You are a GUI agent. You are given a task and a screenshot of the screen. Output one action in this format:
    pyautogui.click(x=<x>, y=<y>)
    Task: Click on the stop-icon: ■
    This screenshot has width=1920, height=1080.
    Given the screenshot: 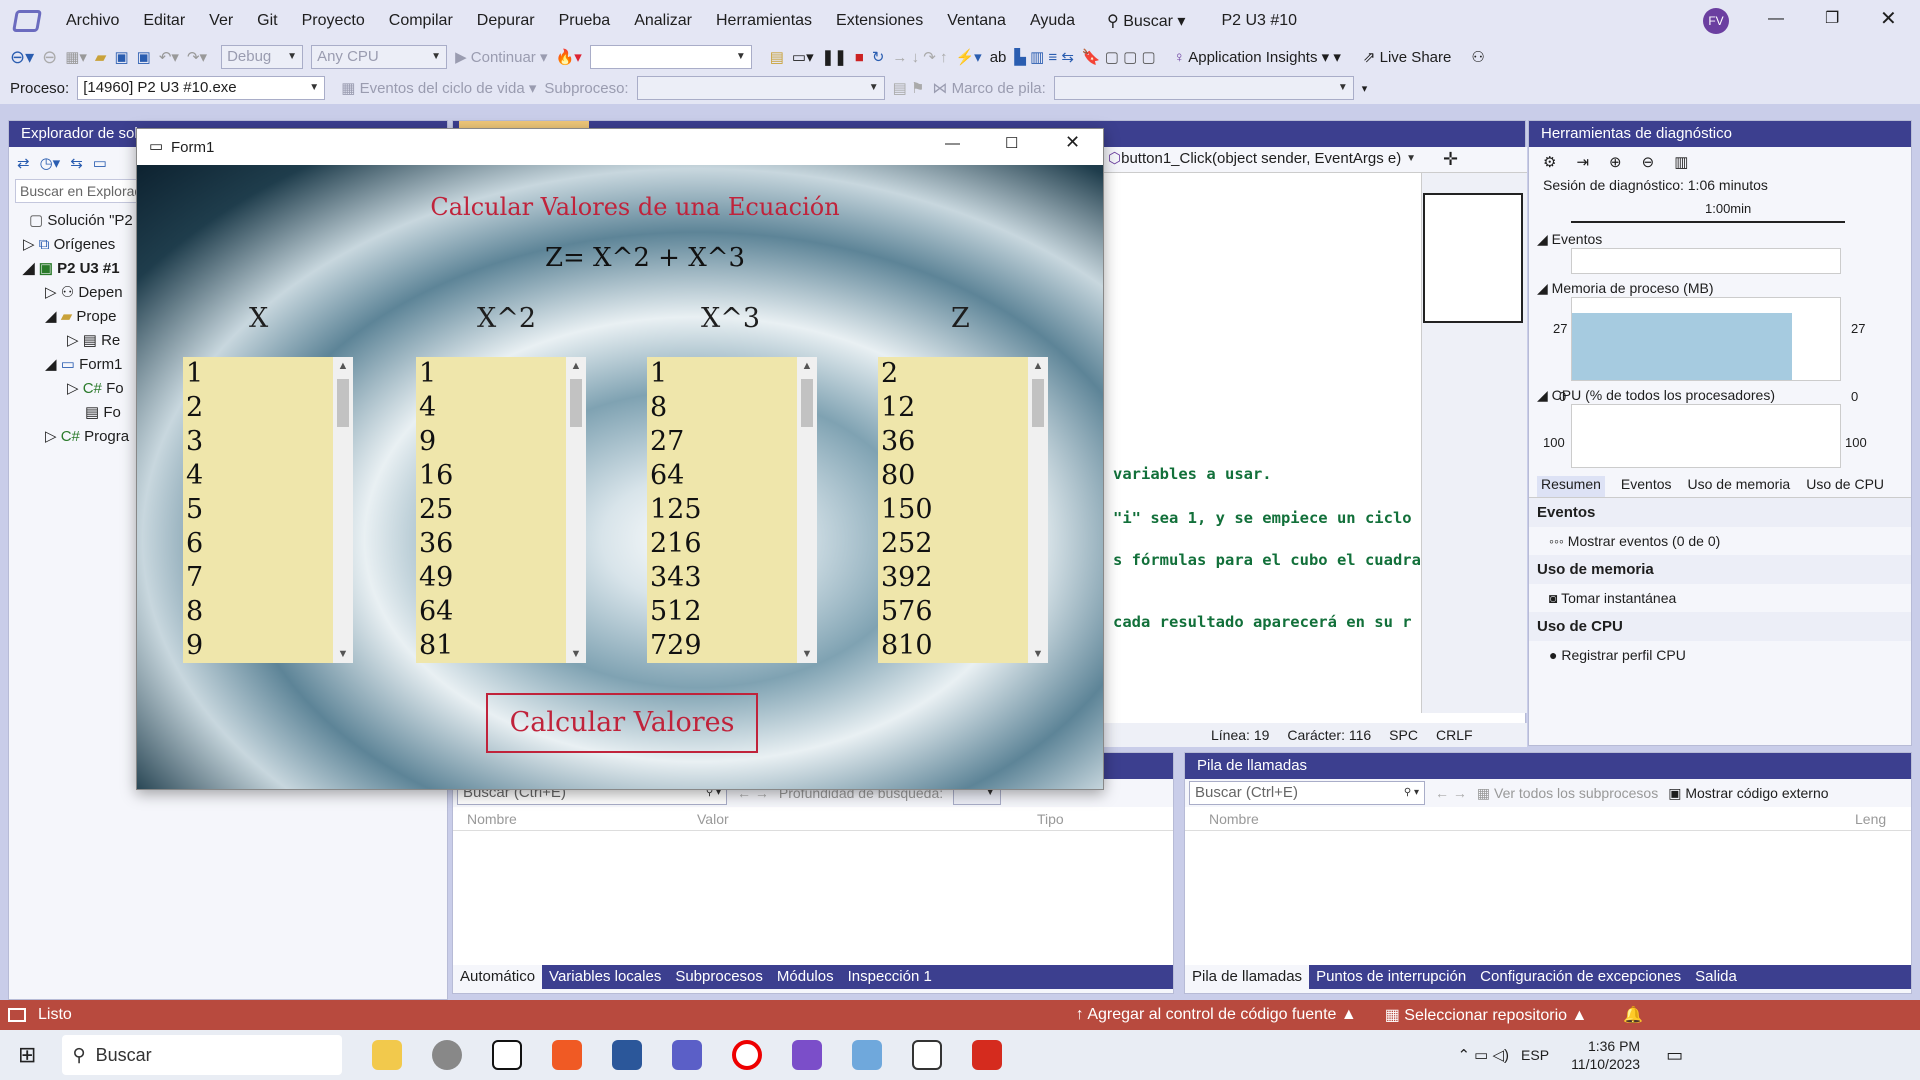 What is the action you would take?
    pyautogui.click(x=859, y=57)
    